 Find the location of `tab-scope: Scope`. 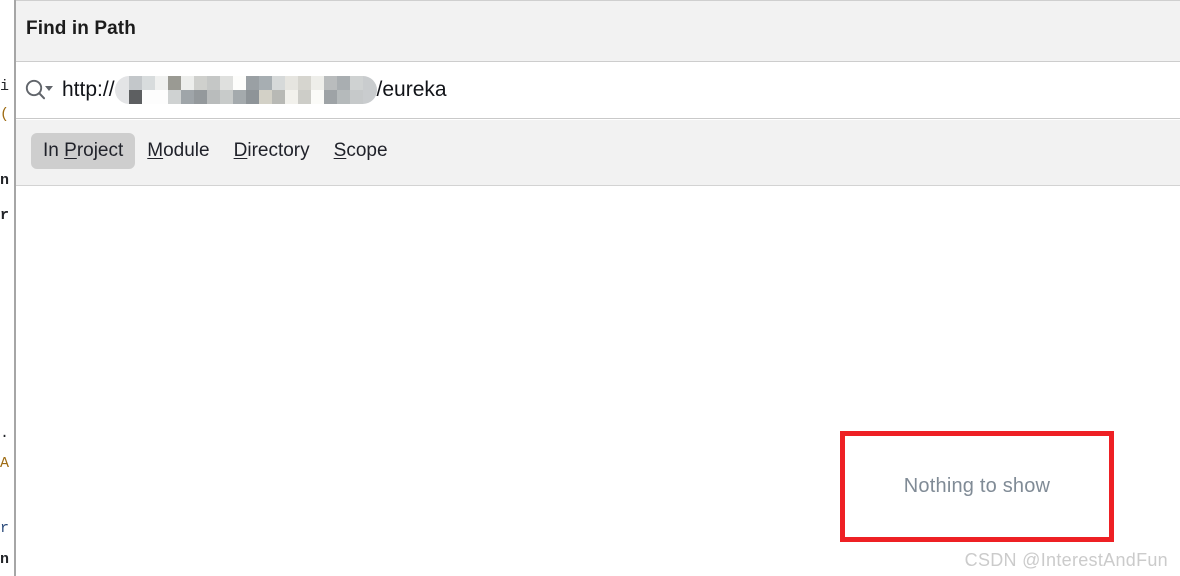

tab-scope: Scope is located at coordinates (361, 151).